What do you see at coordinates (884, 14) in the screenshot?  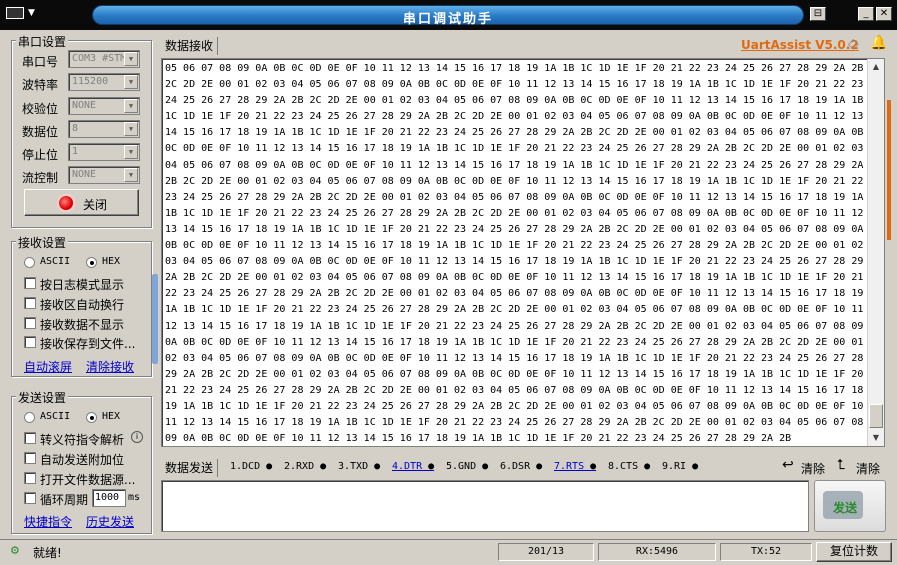 I see `close-button: ✕` at bounding box center [884, 14].